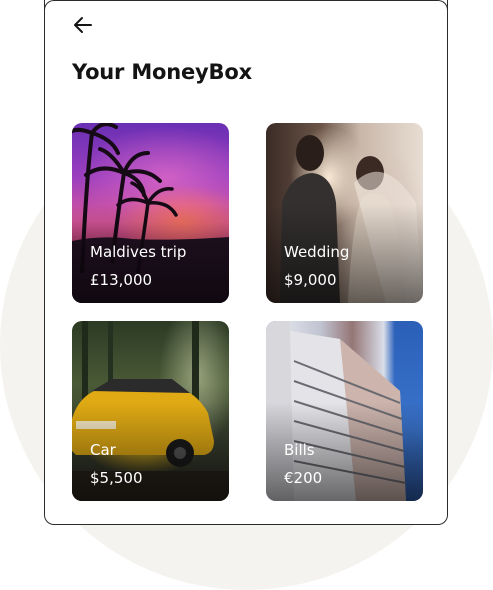 The height and width of the screenshot is (590, 493). Describe the element at coordinates (317, 252) in the screenshot. I see `moneybox-name: Wedding` at that location.